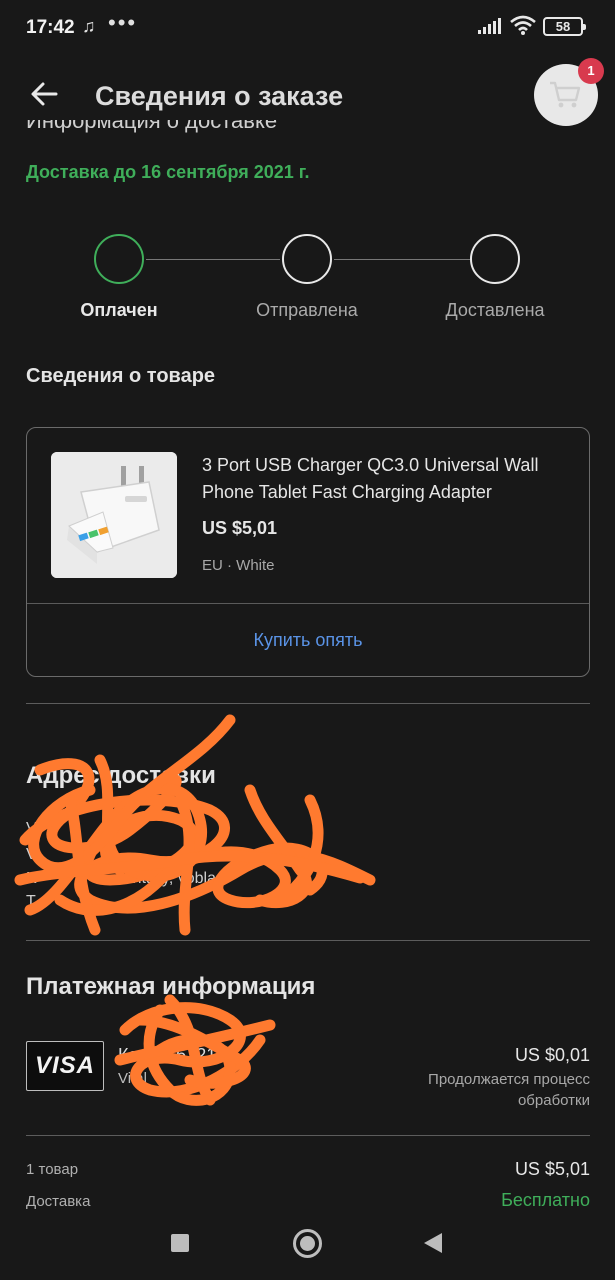 Image resolution: width=615 pixels, height=1280 pixels. I want to click on payment-status: Продолжается процесс обработки, so click(509, 1090).